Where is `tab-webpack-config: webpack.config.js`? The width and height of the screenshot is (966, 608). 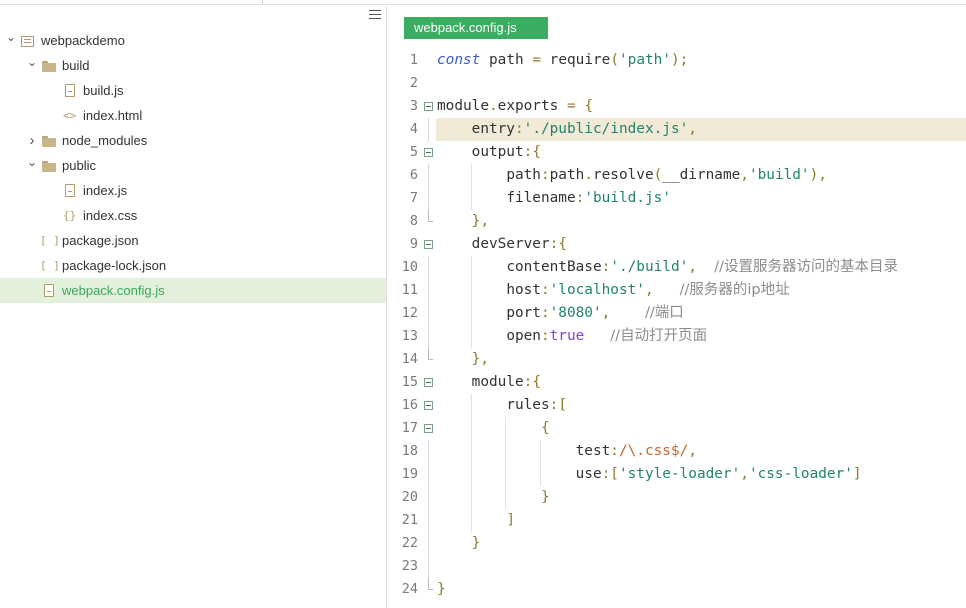
tab-webpack-config: webpack.config.js is located at coordinates (476, 28).